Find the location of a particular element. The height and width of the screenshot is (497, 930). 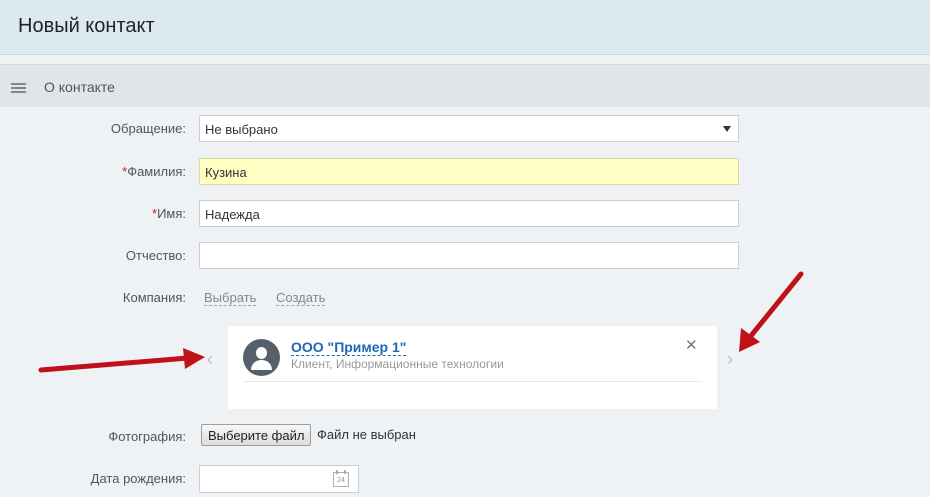

middlename-label: Отчество: is located at coordinates (155, 255).